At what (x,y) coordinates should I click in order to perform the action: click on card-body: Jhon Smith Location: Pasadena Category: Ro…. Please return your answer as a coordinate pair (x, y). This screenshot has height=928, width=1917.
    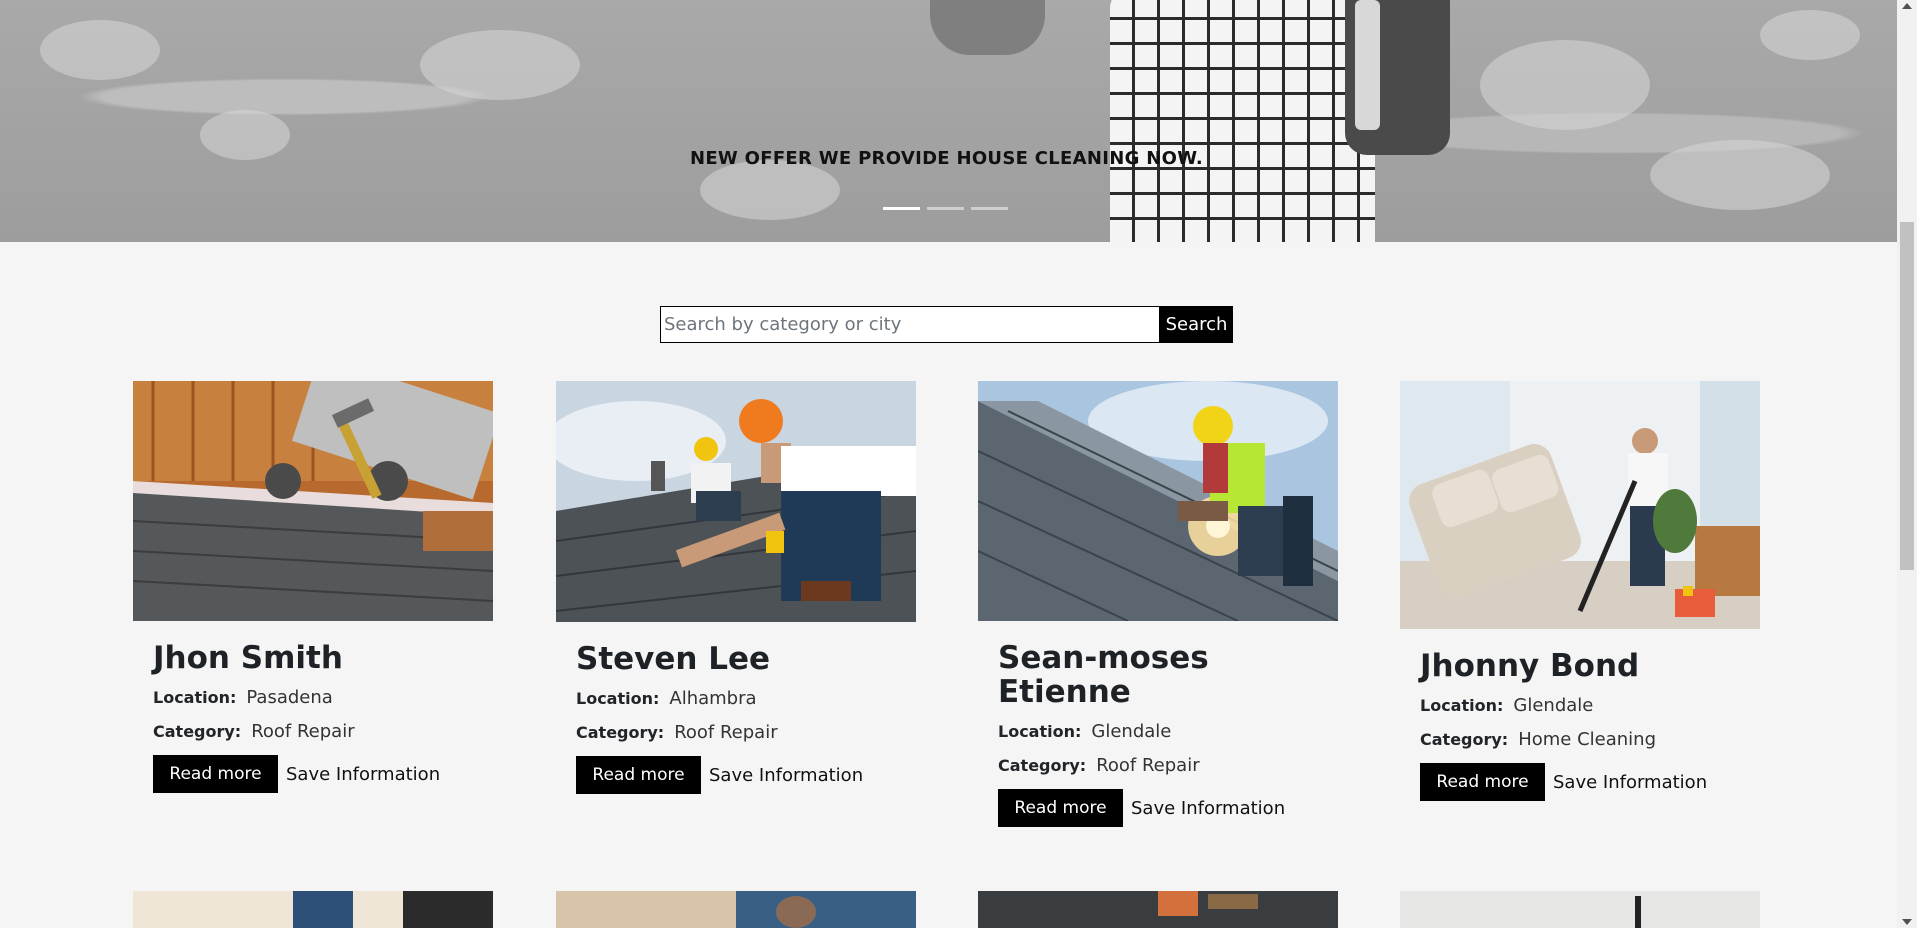
    Looking at the image, I should click on (313, 707).